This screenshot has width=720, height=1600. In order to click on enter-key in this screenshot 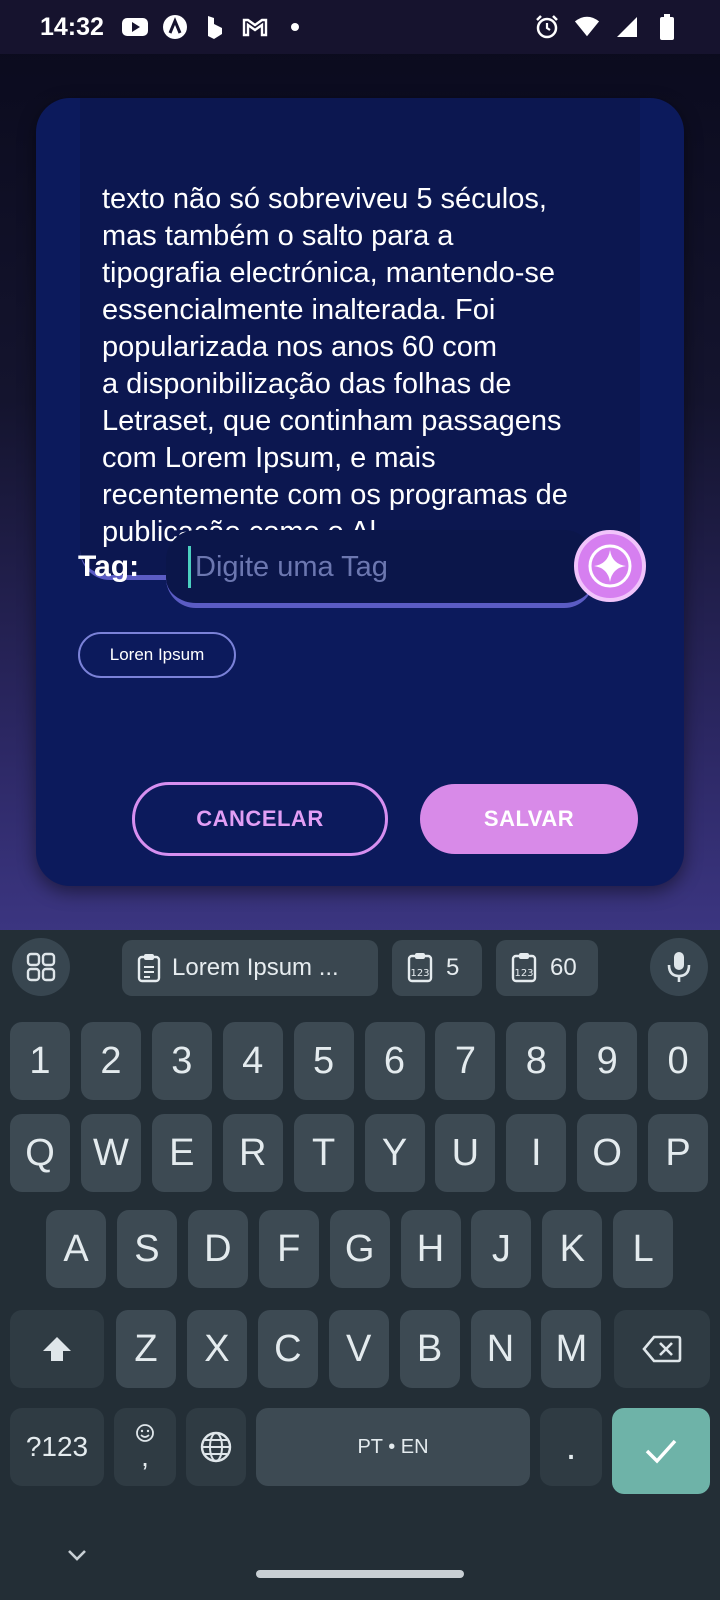, I will do `click(661, 1451)`.